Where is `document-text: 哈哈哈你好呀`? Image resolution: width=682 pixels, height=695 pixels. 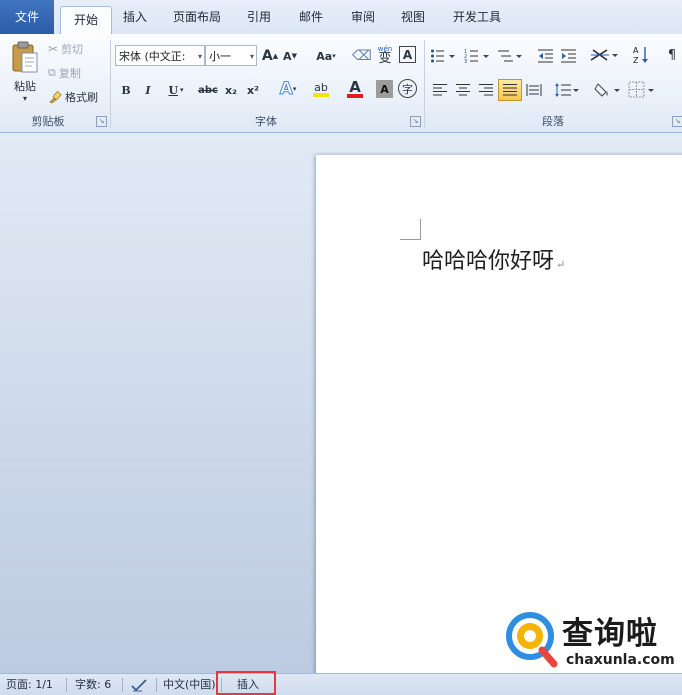
document-text: 哈哈哈你好呀 is located at coordinates (488, 261).